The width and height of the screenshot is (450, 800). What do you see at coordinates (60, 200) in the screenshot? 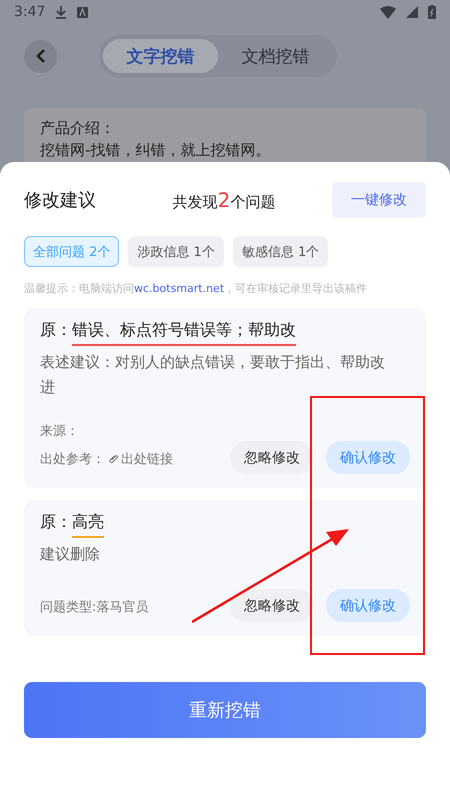
I see `sheet-title: 修改建议` at bounding box center [60, 200].